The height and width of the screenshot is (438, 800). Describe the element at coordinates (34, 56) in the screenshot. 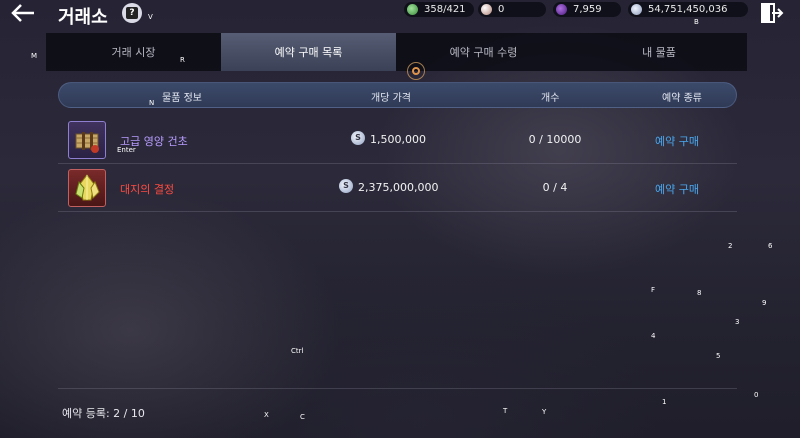

I see `hotkey-hint-m: M` at that location.